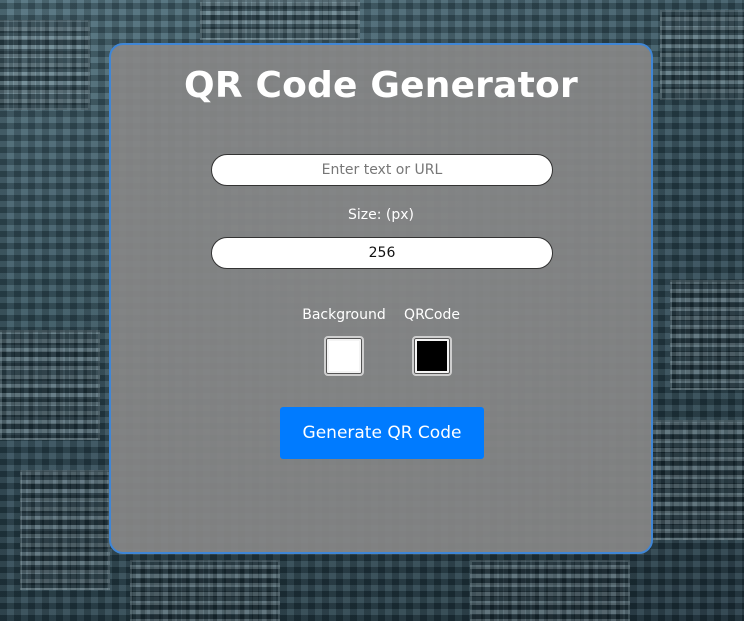 This screenshot has width=744, height=621. Describe the element at coordinates (380, 215) in the screenshot. I see `size-label: Size: (px)` at that location.